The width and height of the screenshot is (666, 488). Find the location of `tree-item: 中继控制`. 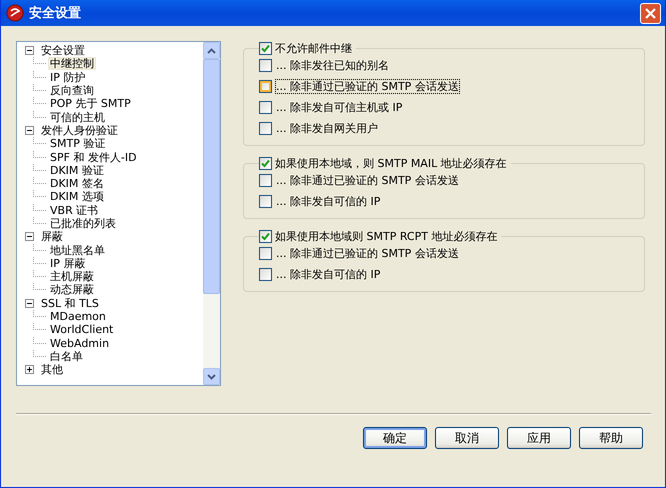

tree-item: 中继控制 is located at coordinates (72, 63).